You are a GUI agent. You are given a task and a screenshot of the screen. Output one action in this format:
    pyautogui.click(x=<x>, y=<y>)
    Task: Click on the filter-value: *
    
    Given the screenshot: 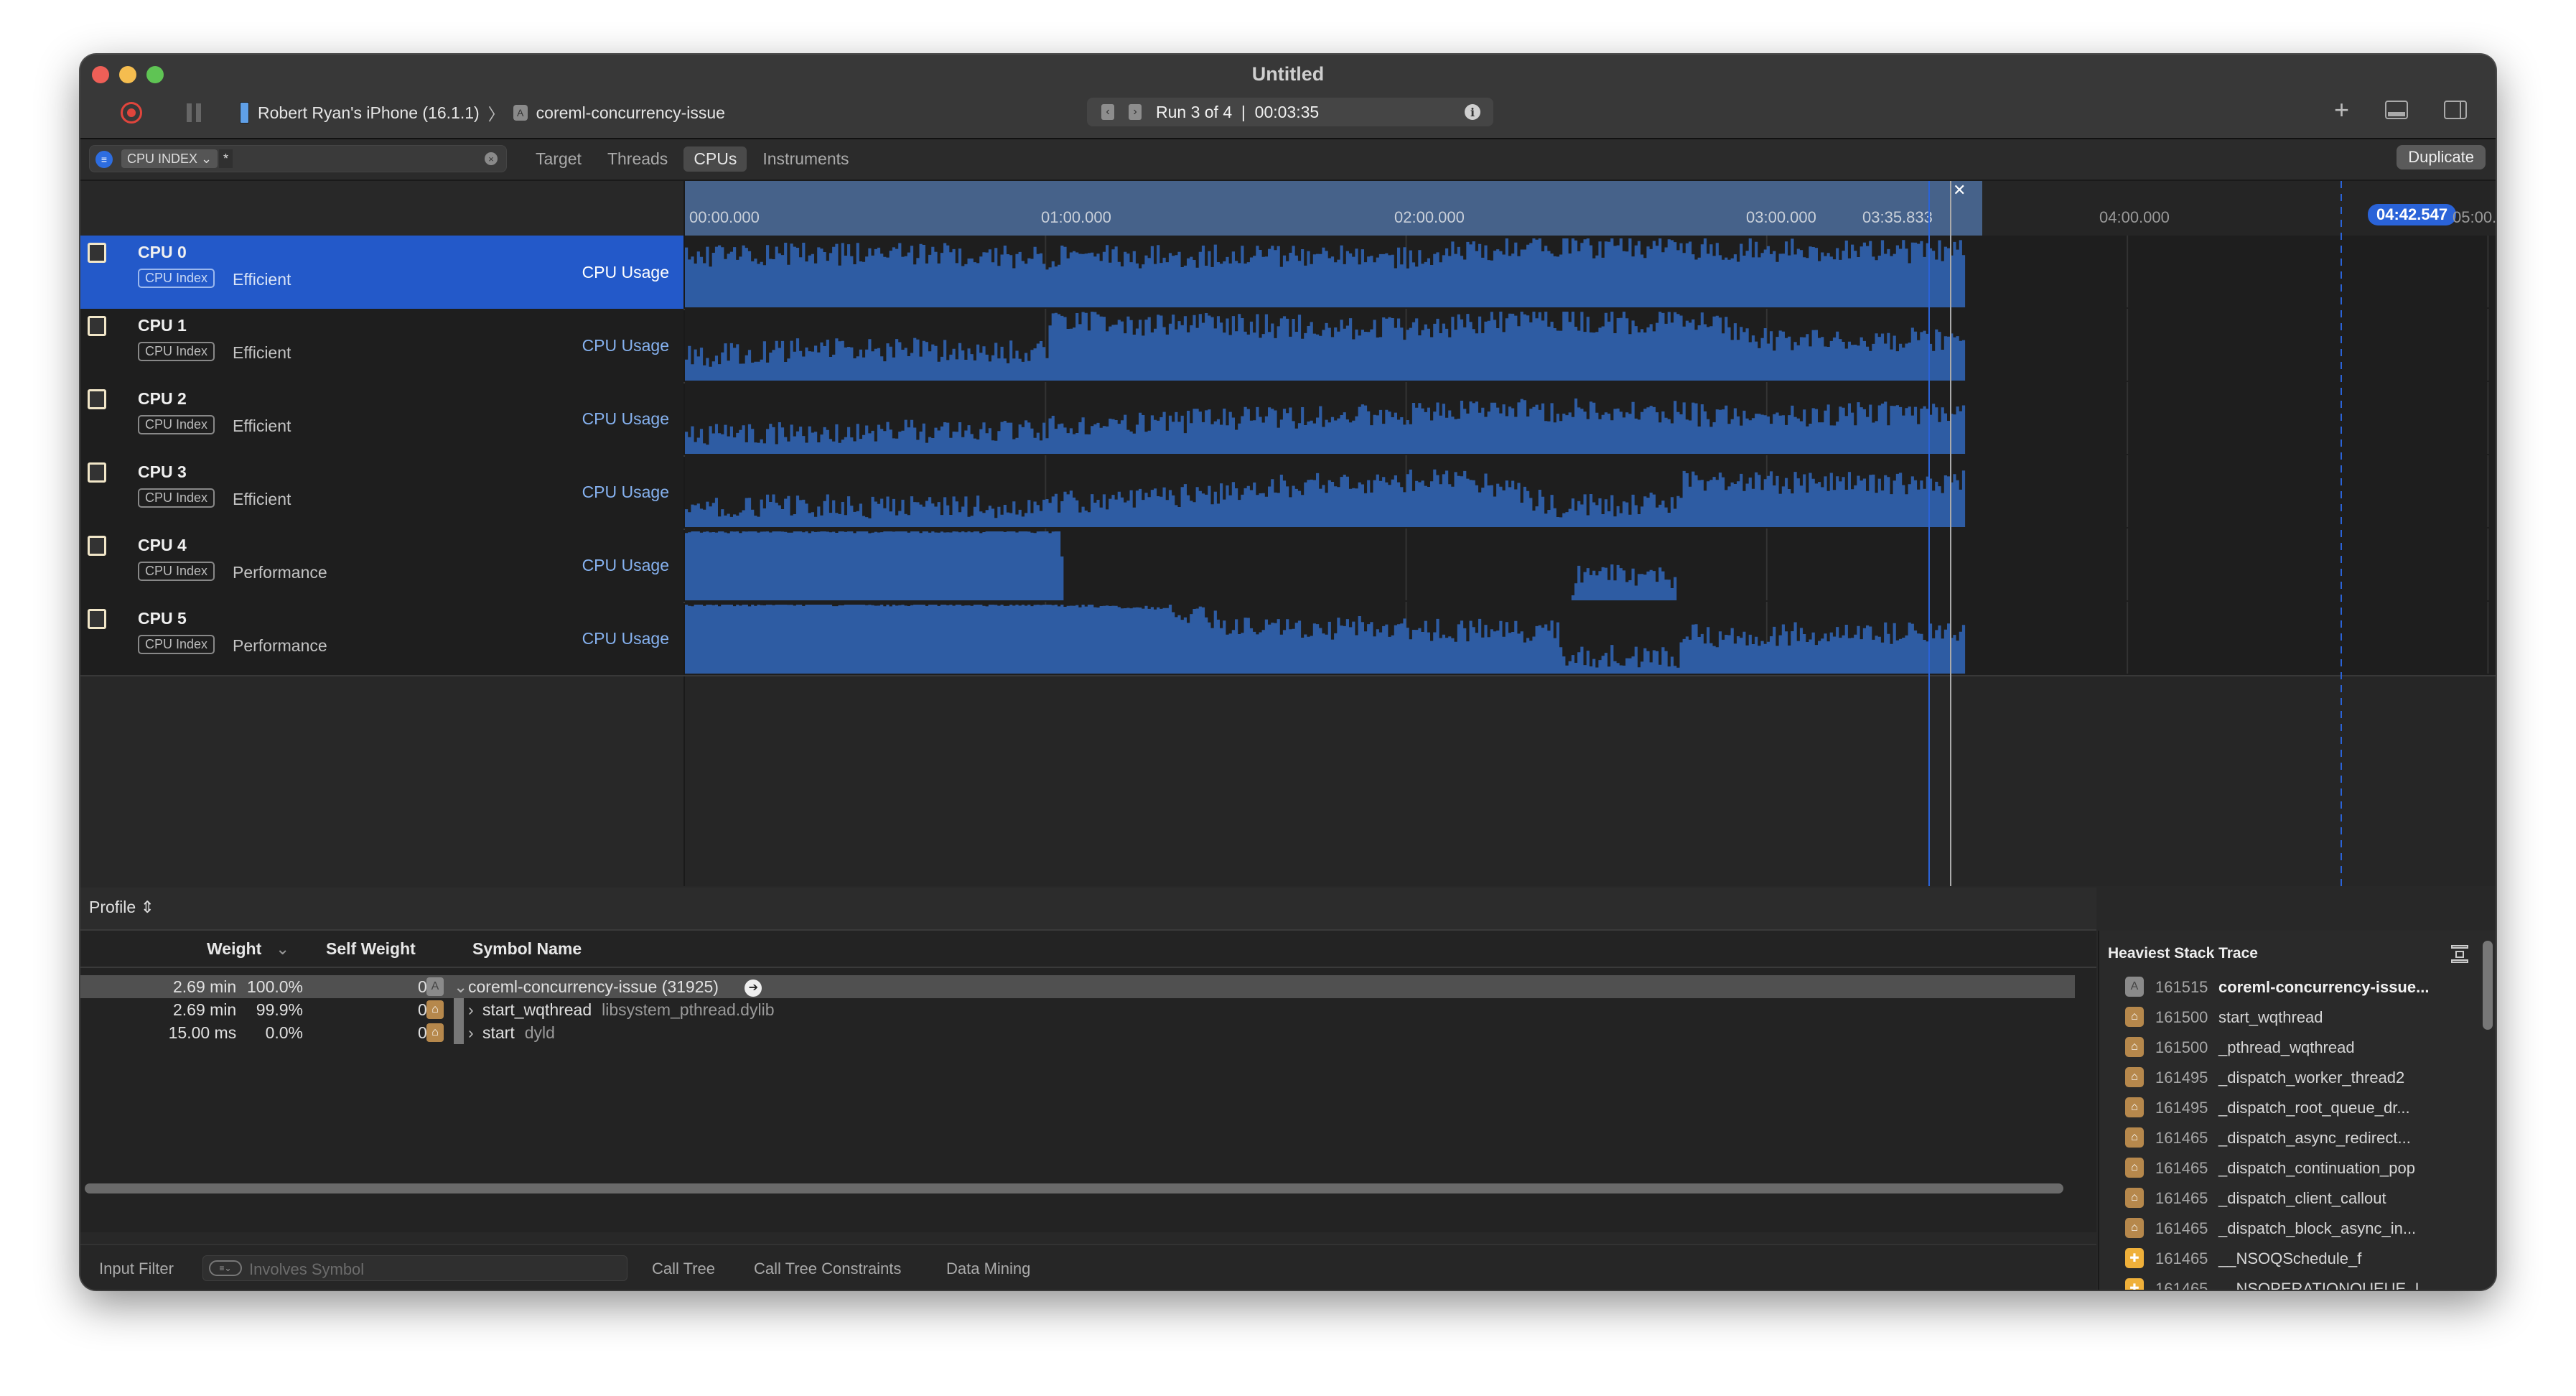 What is the action you would take?
    pyautogui.click(x=226, y=159)
    